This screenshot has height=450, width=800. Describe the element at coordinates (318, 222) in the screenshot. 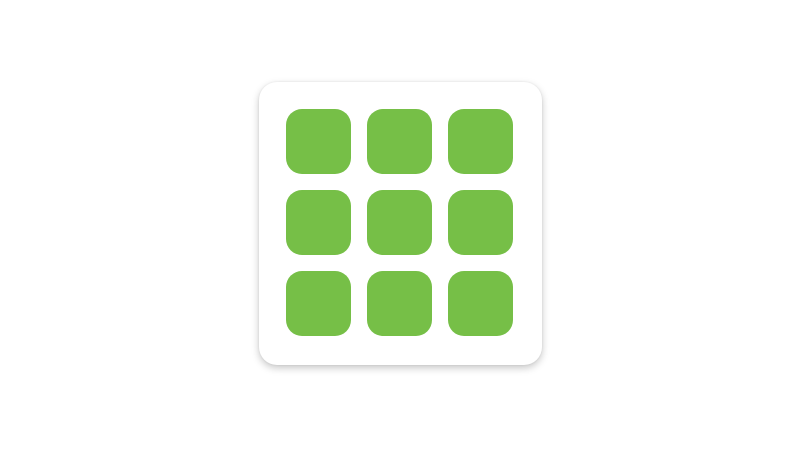

I see `tile-r2-c1` at that location.